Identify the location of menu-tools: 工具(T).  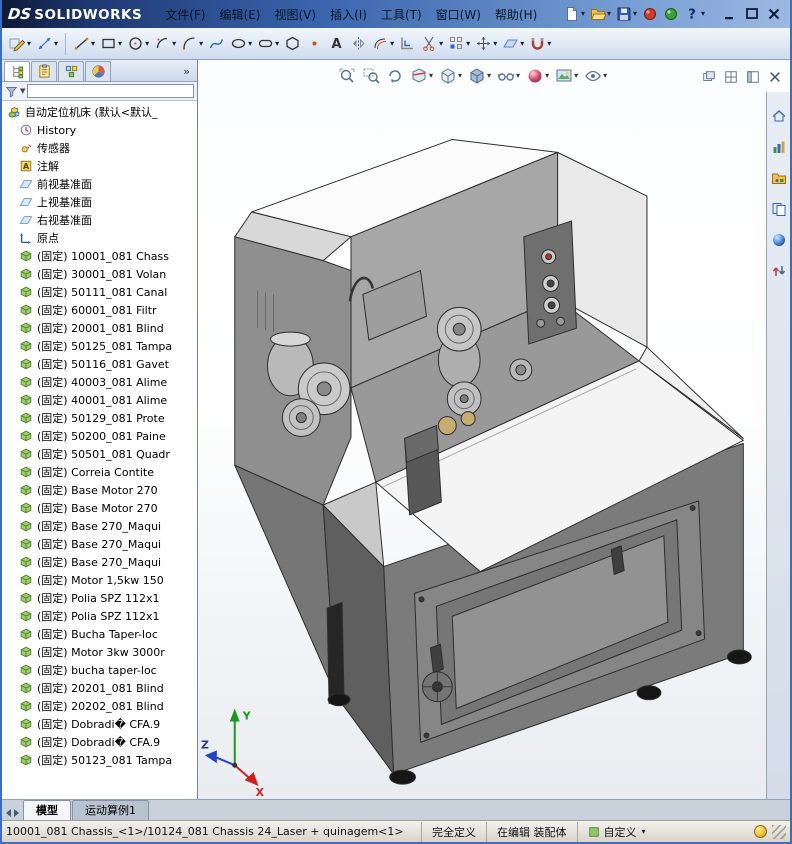
(401, 14).